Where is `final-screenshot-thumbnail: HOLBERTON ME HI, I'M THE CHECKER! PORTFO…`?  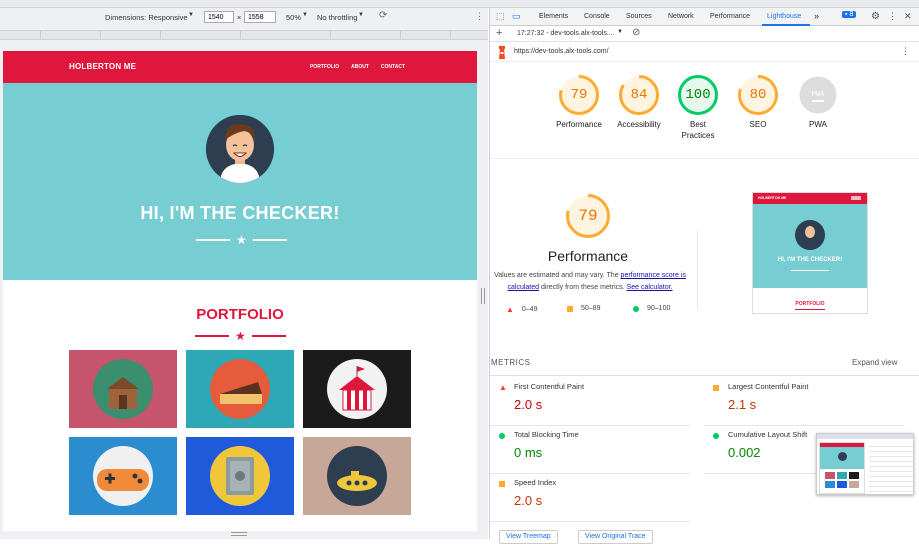 final-screenshot-thumbnail: HOLBERTON ME HI, I'M THE CHECKER! PORTFO… is located at coordinates (810, 253).